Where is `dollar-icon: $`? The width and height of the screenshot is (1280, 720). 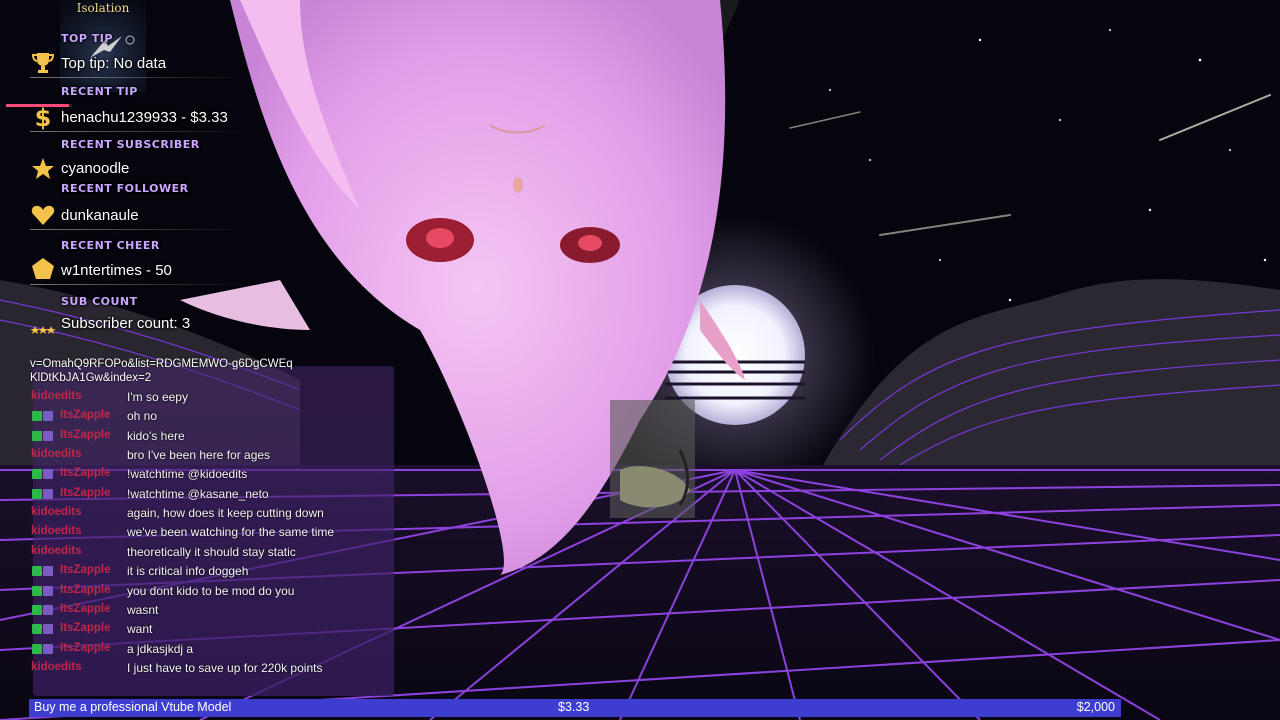 dollar-icon: $ is located at coordinates (43, 117).